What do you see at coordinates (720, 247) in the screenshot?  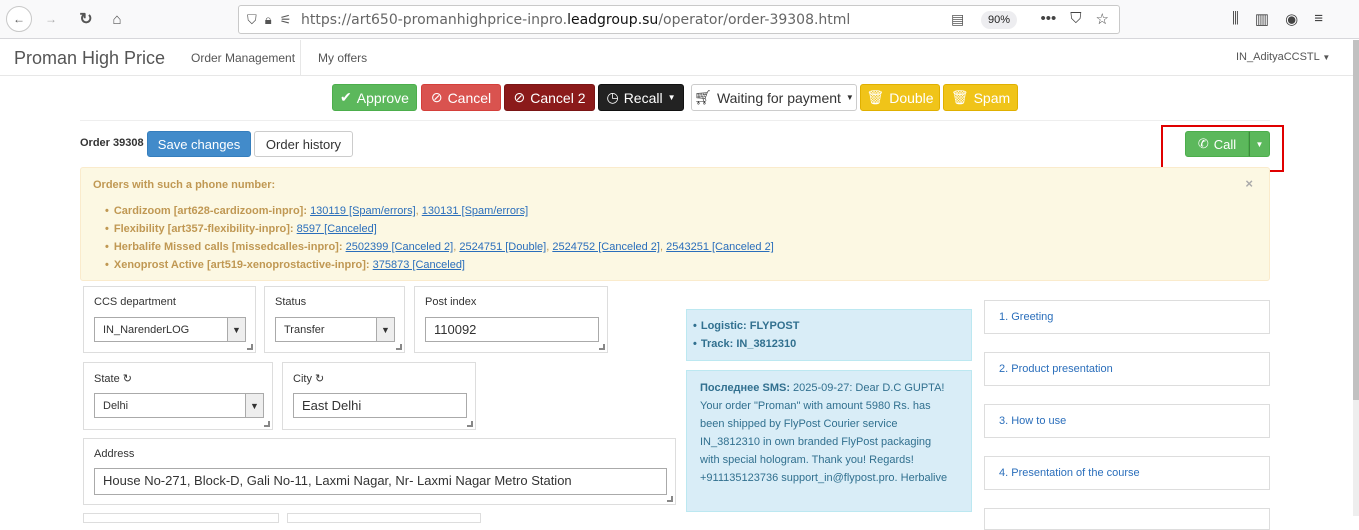 I see `order-link: 2543251 [Canceled 2]` at bounding box center [720, 247].